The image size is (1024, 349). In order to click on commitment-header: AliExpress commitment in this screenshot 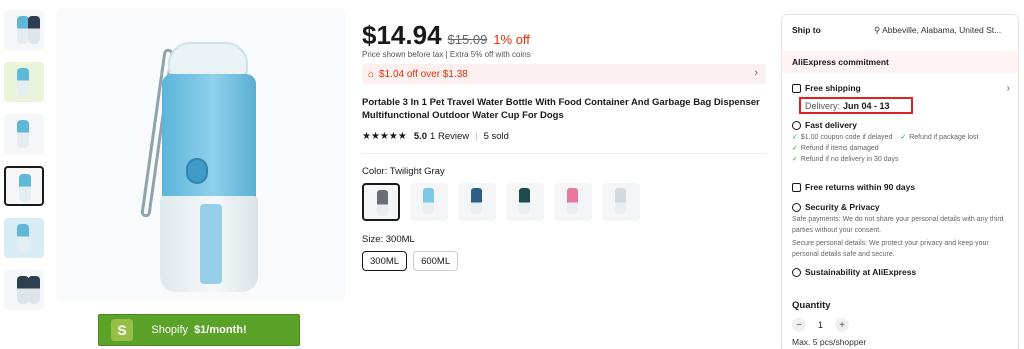, I will do `click(900, 62)`.